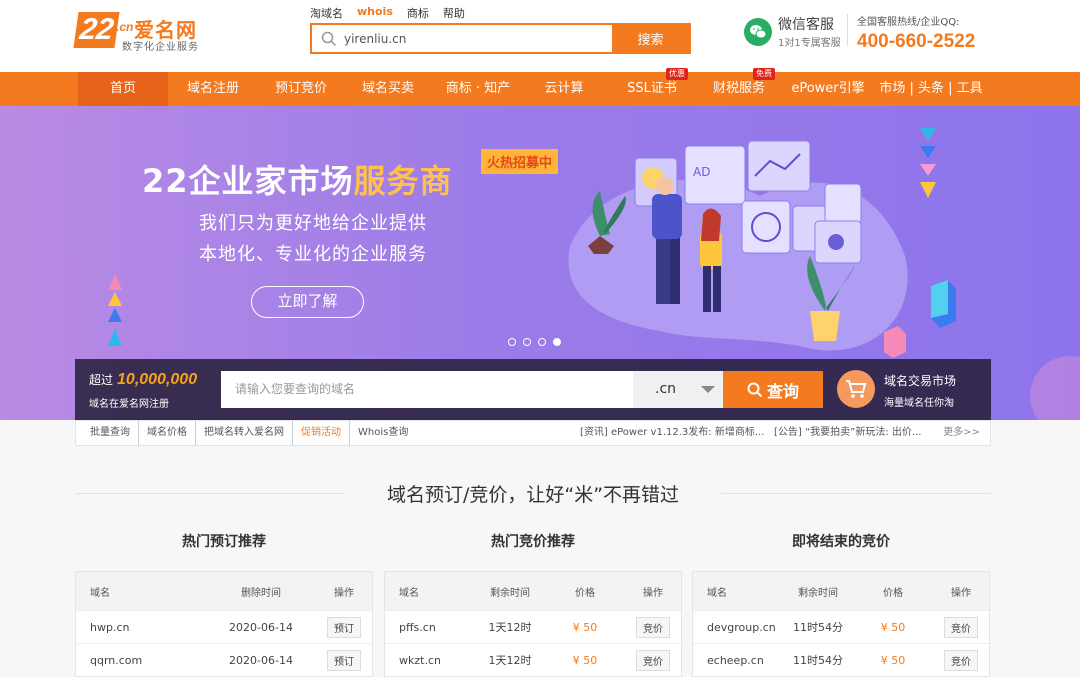  I want to click on banner-cta-button: 立即了解, so click(307, 302).